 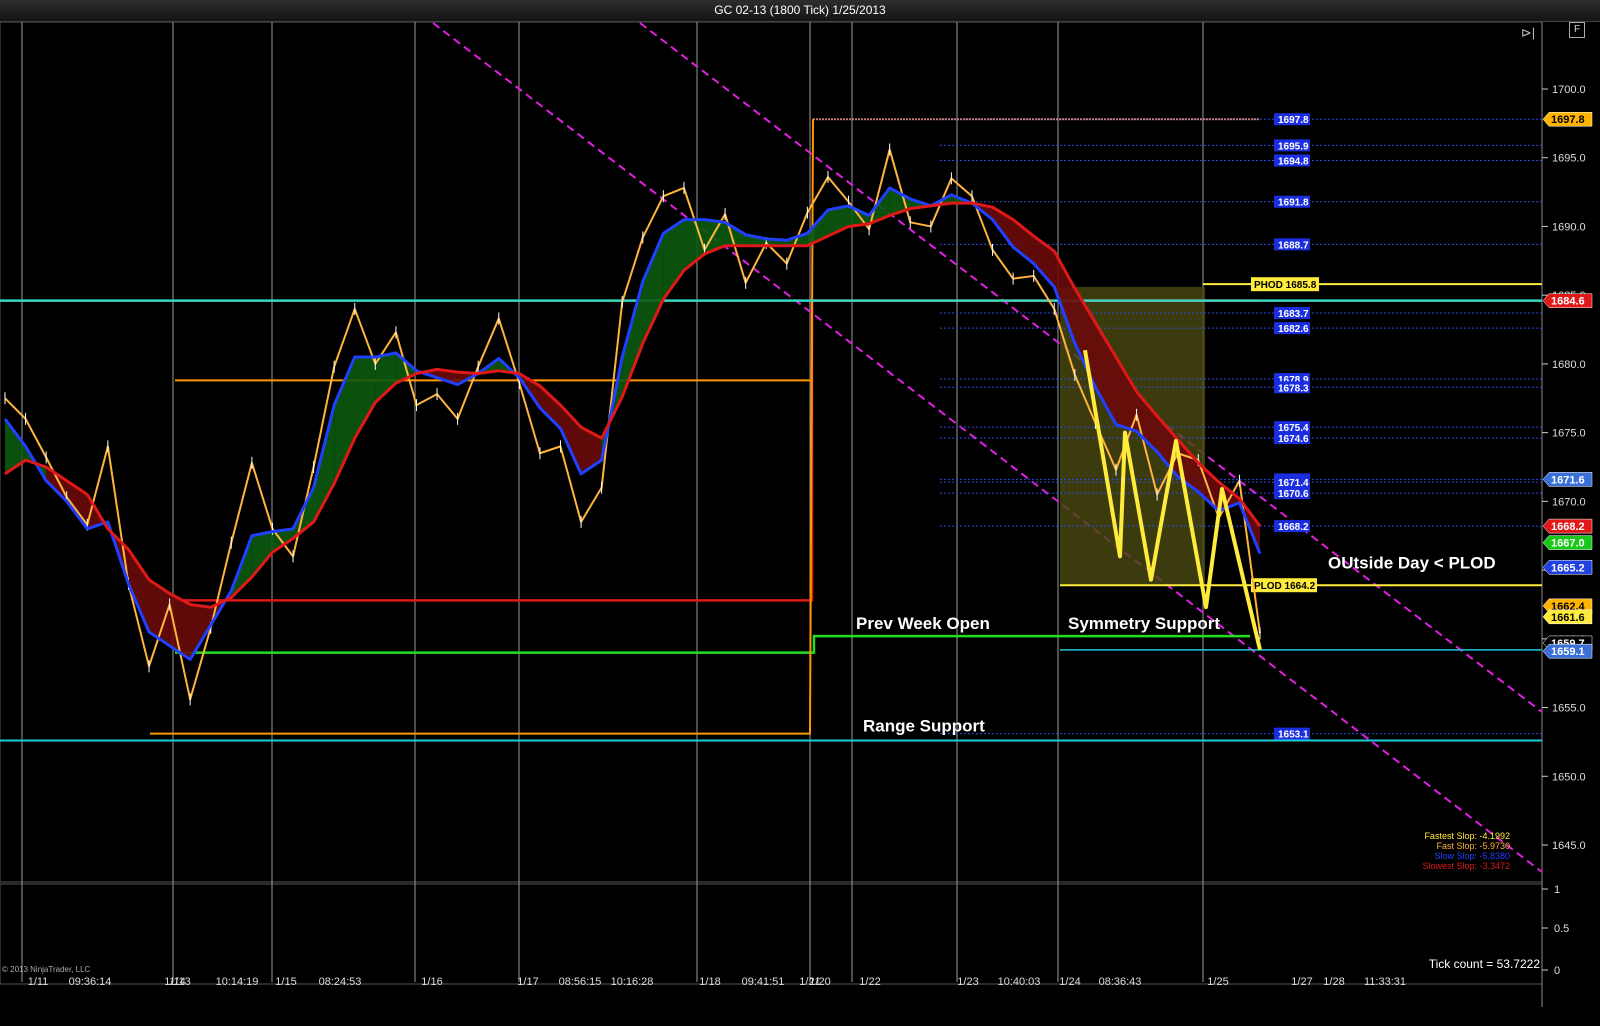 I want to click on level-label: 1697.8, so click(x=1293, y=120).